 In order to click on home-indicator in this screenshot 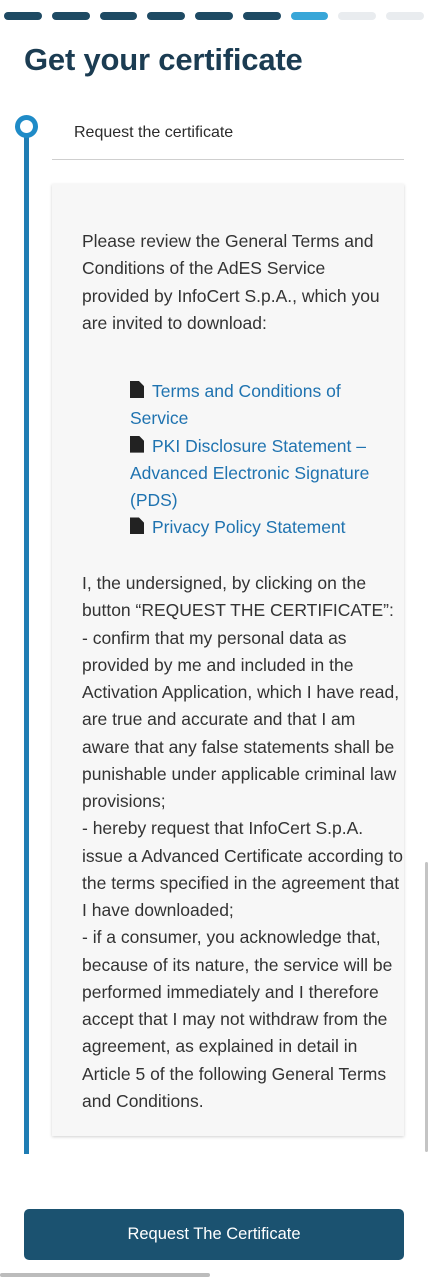, I will do `click(105, 1275)`.